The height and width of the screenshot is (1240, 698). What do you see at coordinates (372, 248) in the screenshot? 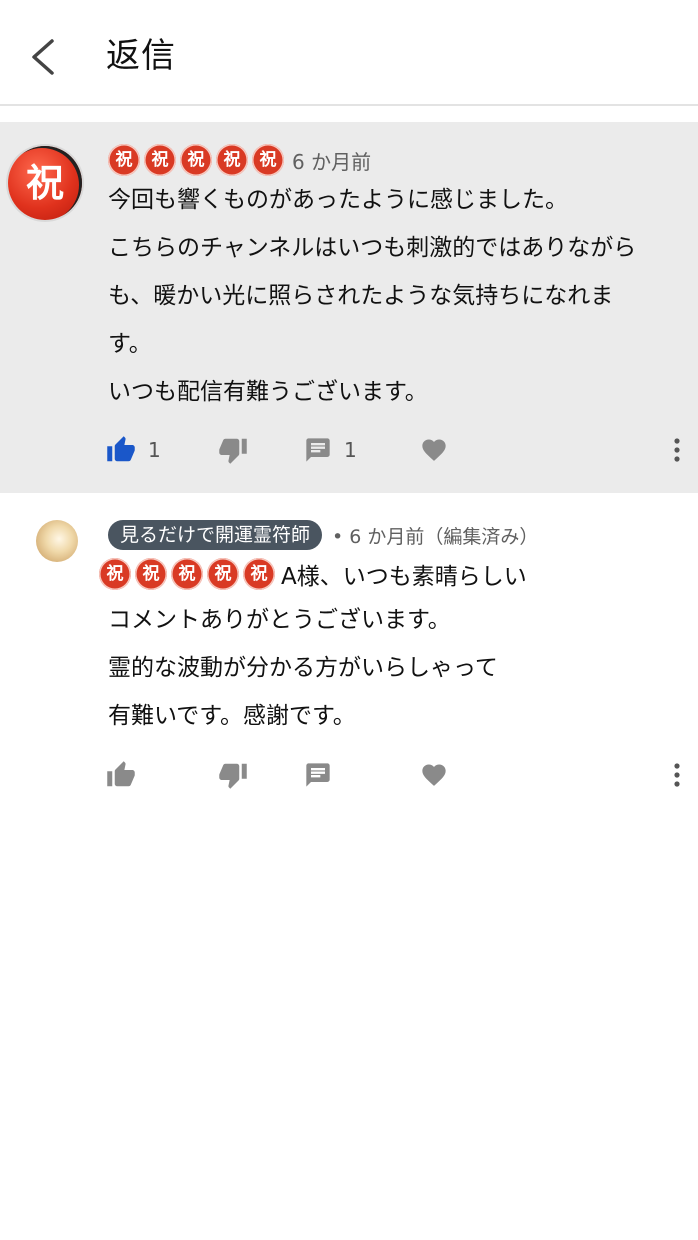
I see `comment-line: こちらのチャンネルはいつも刺激的ではありながら` at bounding box center [372, 248].